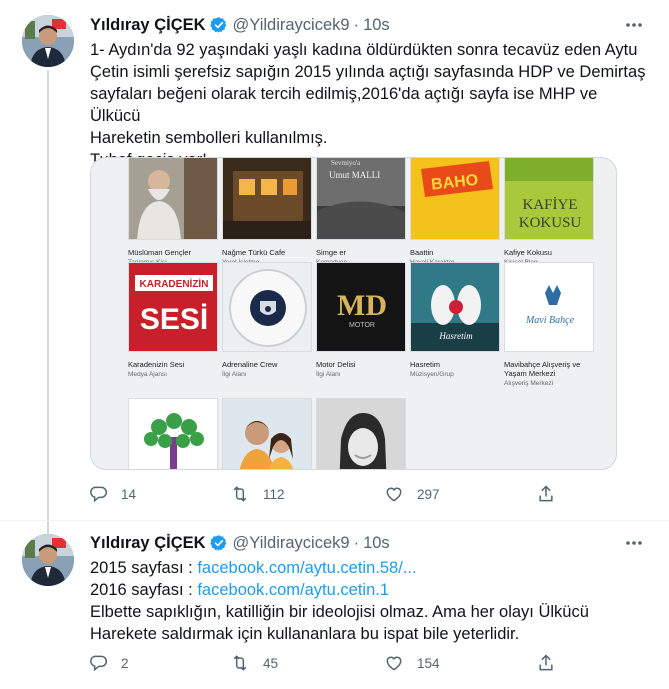 The image size is (669, 689). Describe the element at coordinates (354, 175) in the screenshot. I see `thumb-text: Umut MALLI` at that location.